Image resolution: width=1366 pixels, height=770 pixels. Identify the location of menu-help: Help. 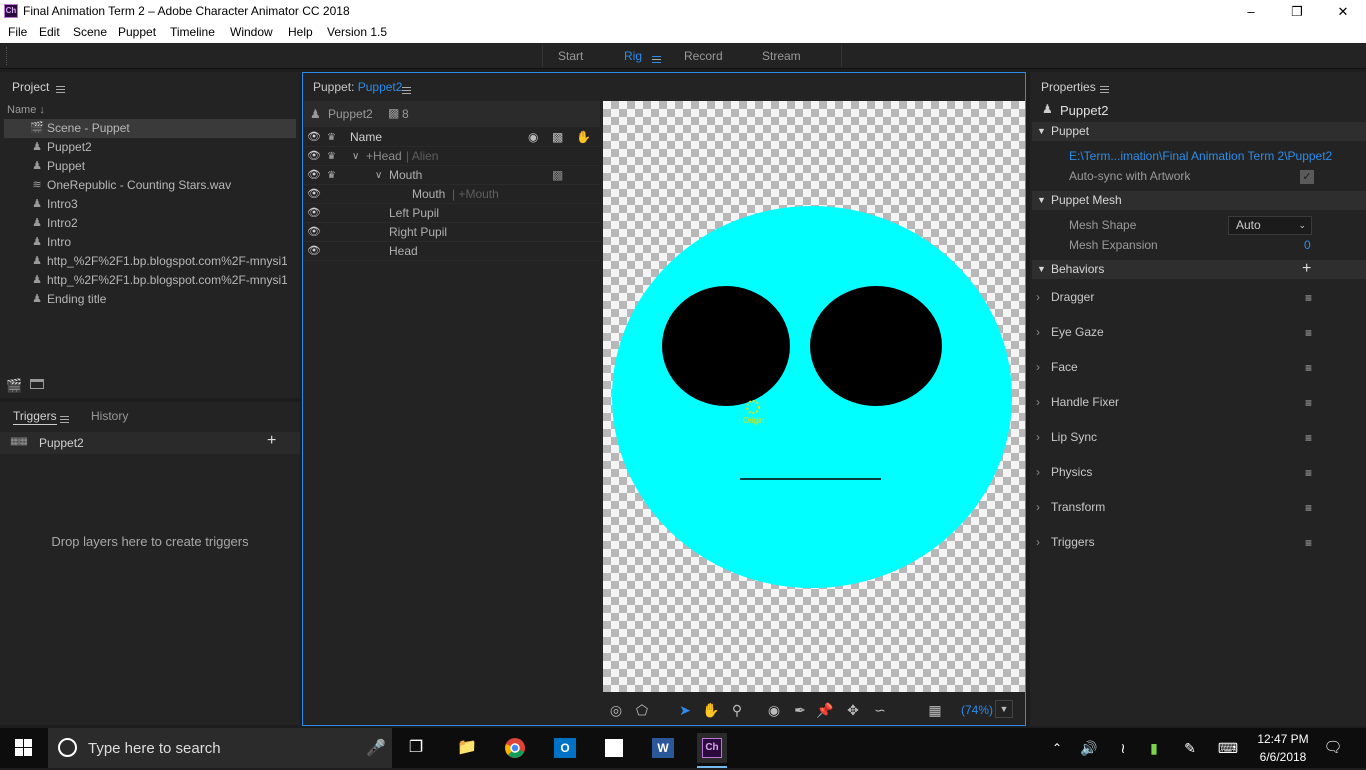
(300, 32).